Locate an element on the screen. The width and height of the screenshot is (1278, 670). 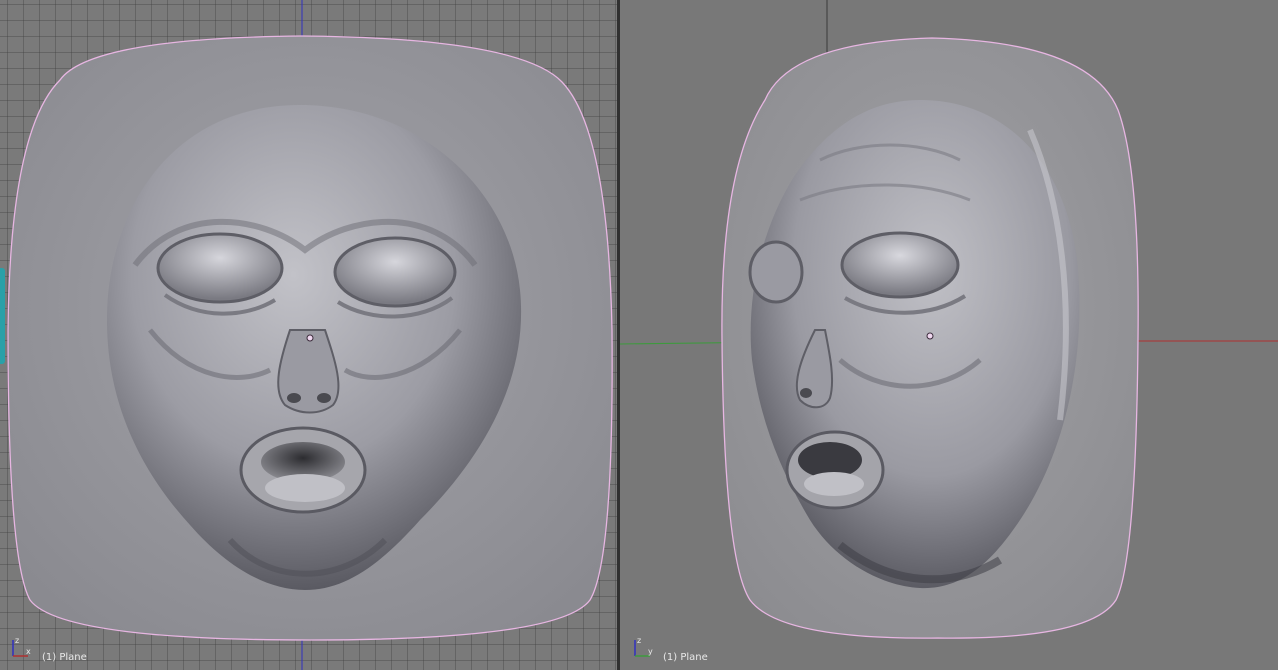
axis-xz-icon: z x is located at coordinates (21, 646).